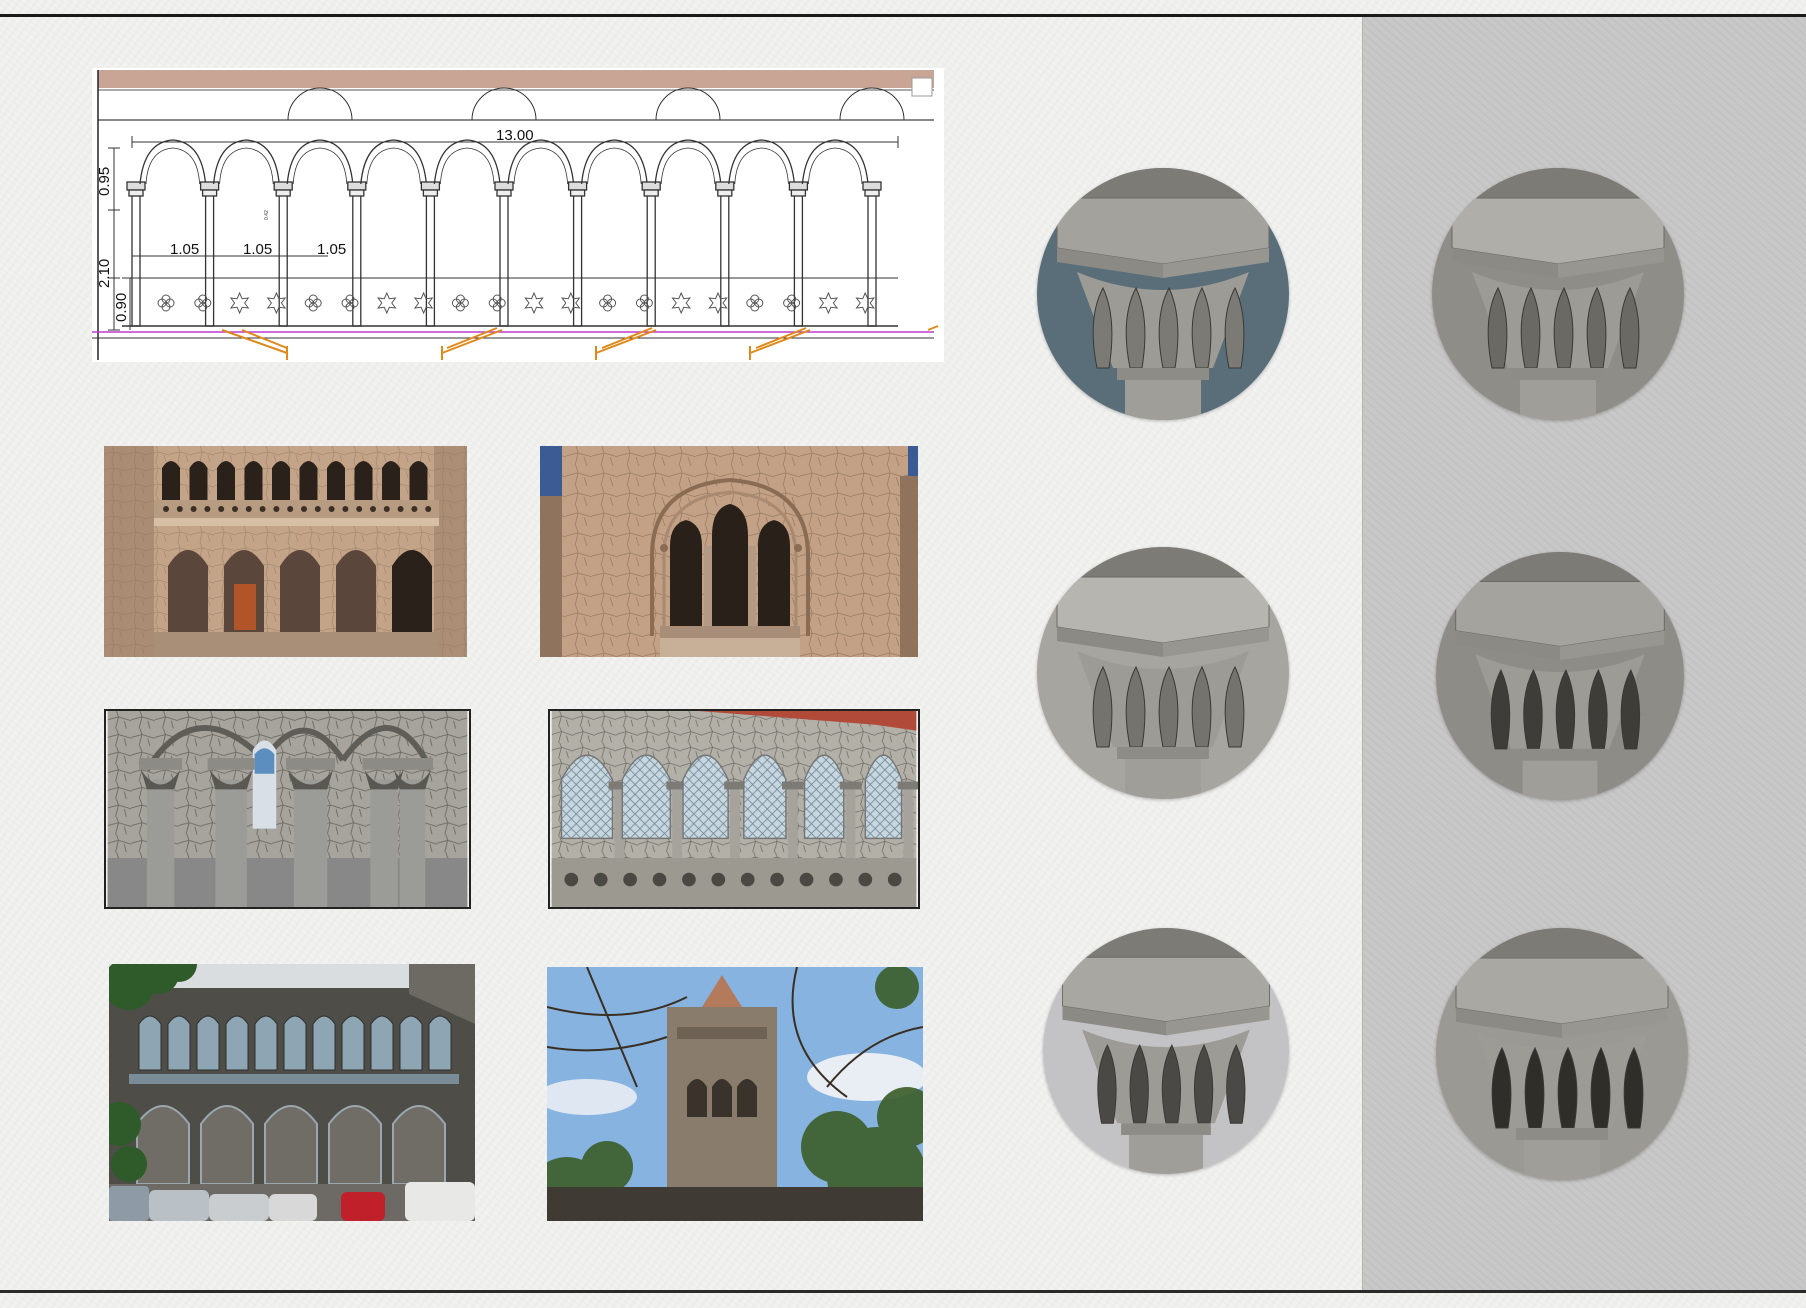  I want to click on arcade-elevation-drawing: 13.00 0.95 2.10 0.90 1.05 1.05 1.05 0.42, so click(518, 215).